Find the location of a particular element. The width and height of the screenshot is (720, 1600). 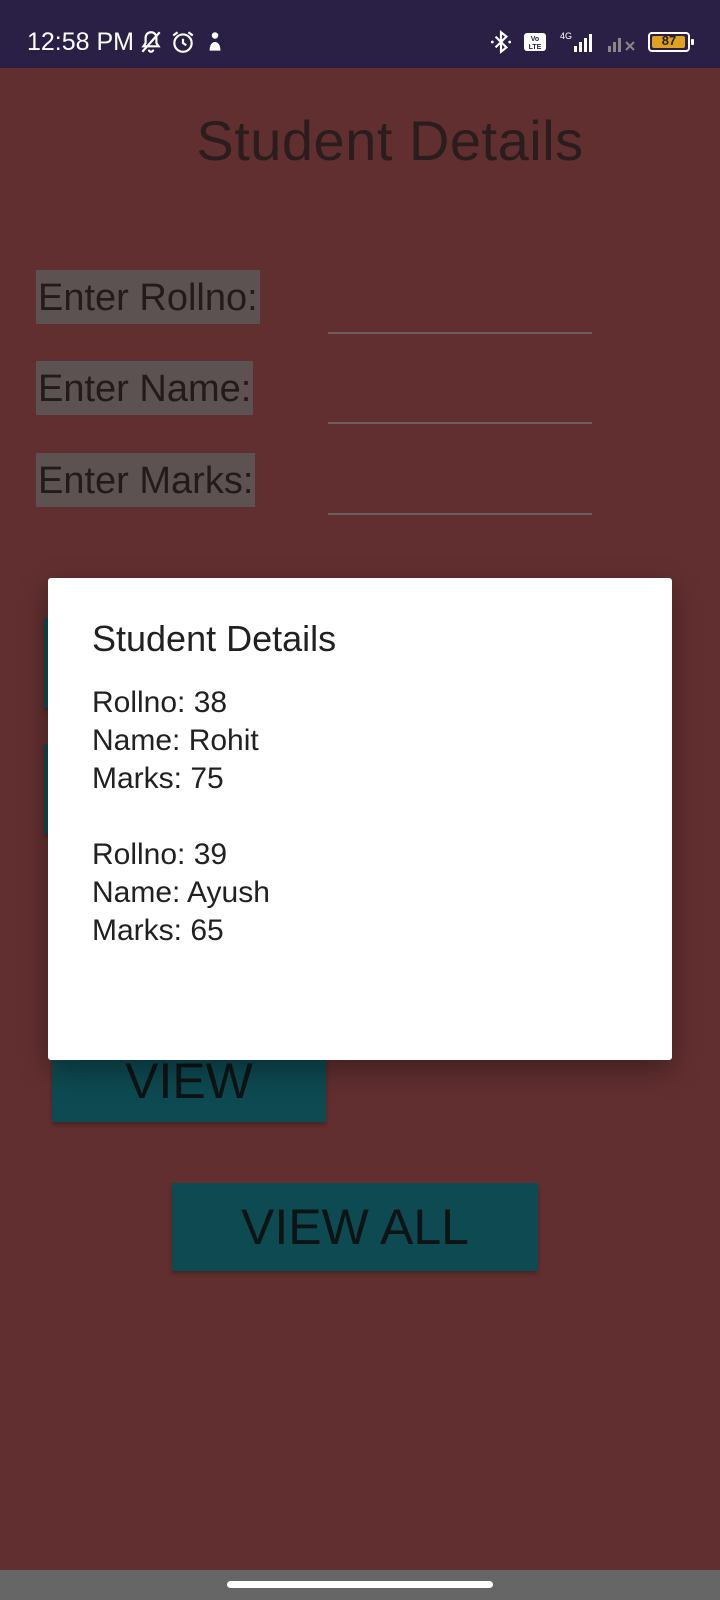

rollno-input is located at coordinates (460, 312).